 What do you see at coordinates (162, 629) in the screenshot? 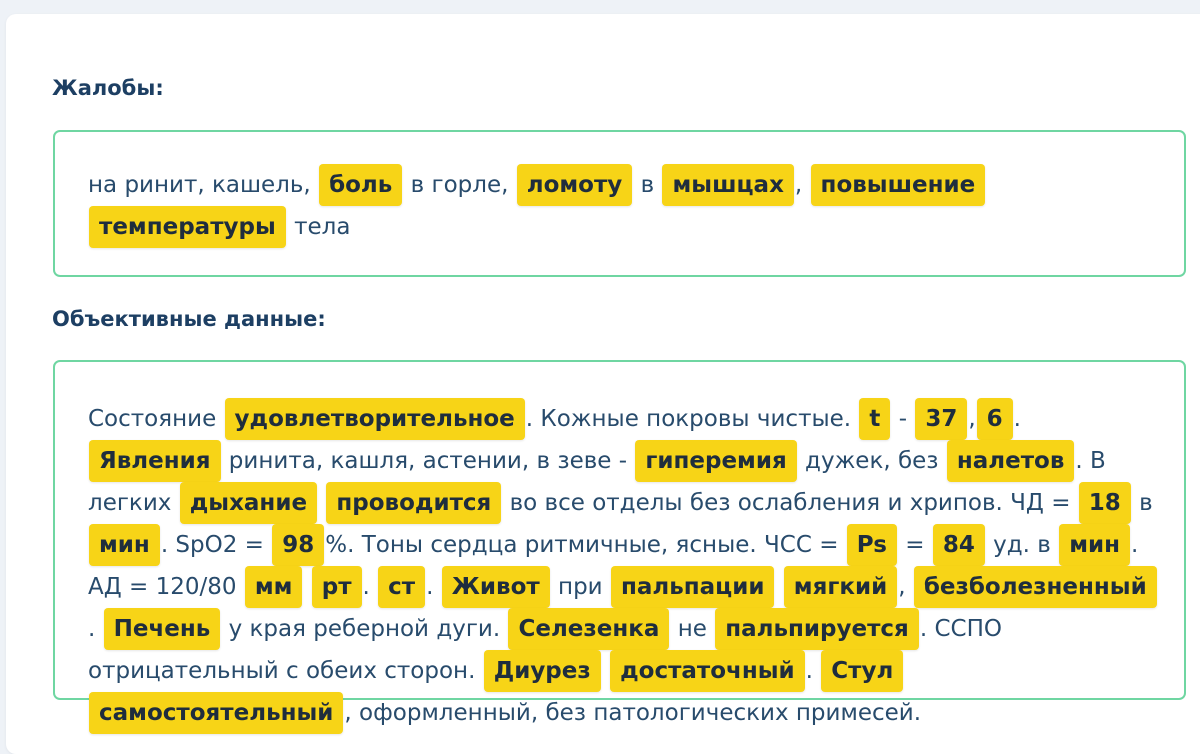
I see `highlighted-term: Печень` at bounding box center [162, 629].